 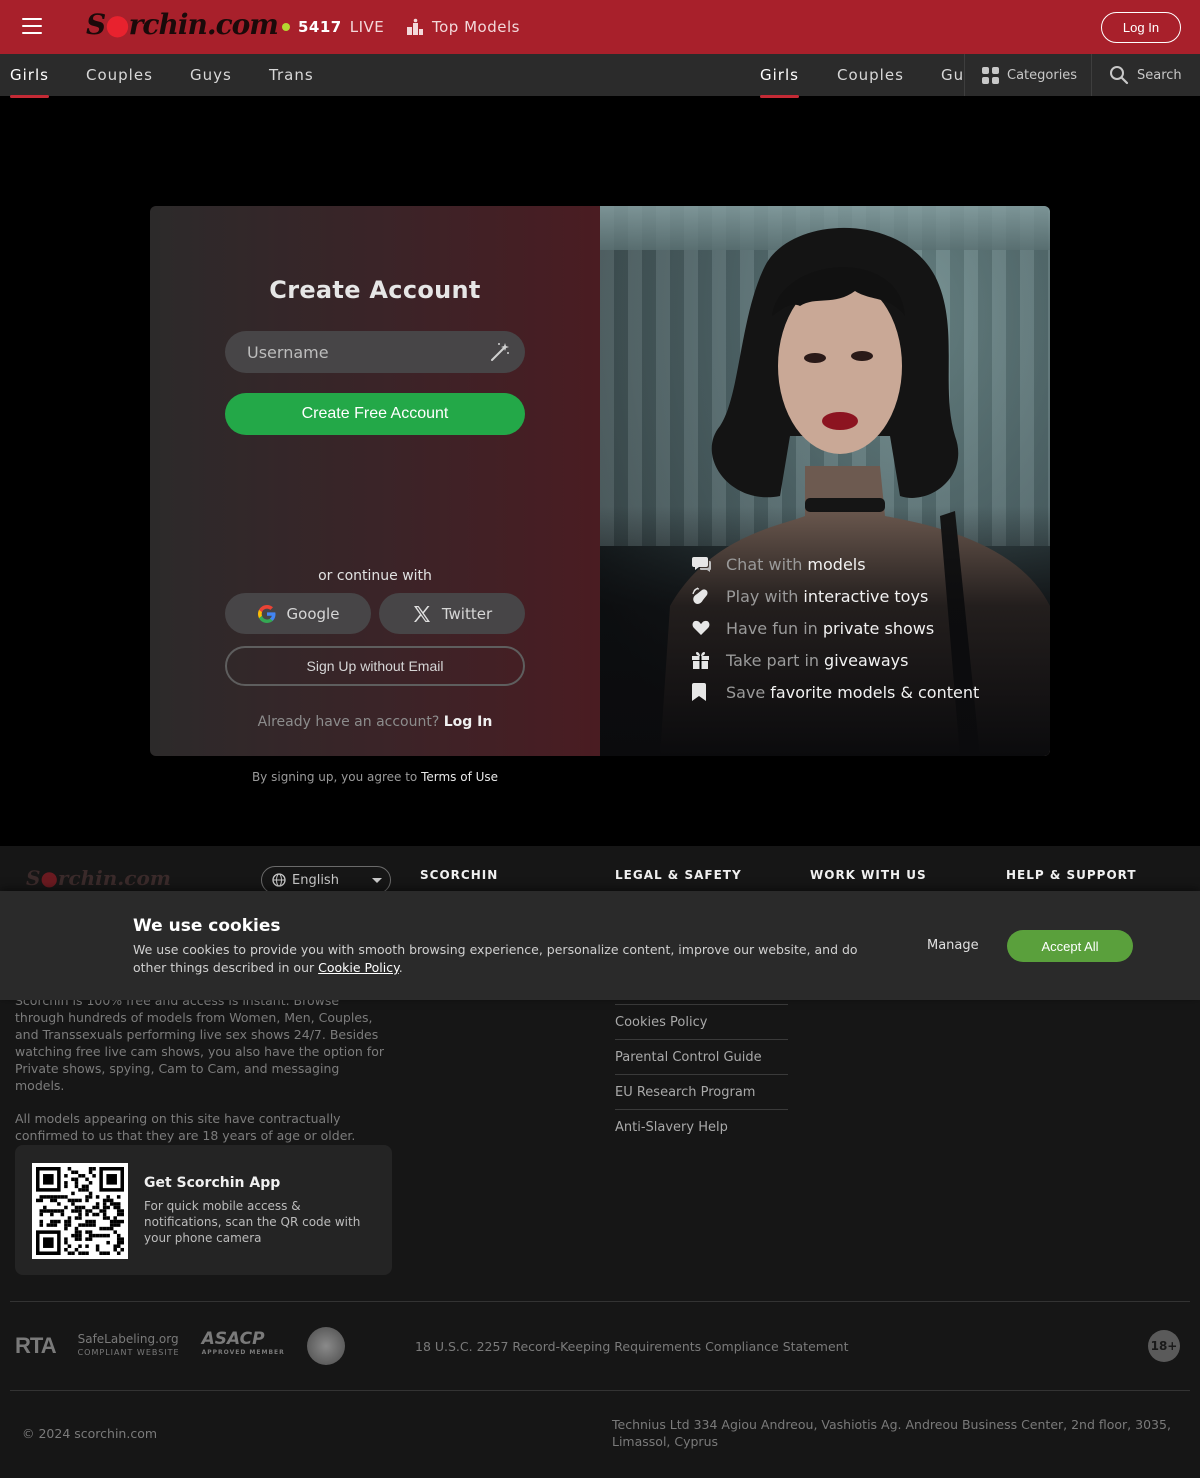 I want to click on footer-heading-legal: LEGAL & SAFETY, so click(x=678, y=875).